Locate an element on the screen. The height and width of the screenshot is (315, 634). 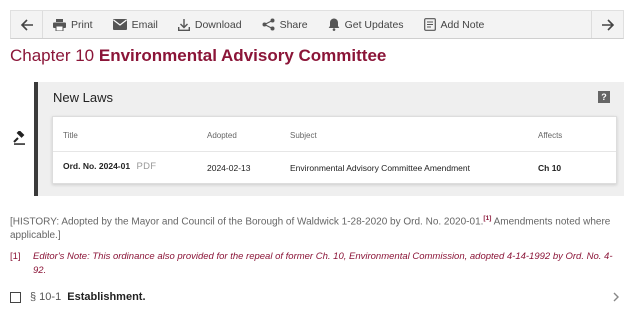
law-title-cell: Ord. No. 2024-01 PDF is located at coordinates (109, 166).